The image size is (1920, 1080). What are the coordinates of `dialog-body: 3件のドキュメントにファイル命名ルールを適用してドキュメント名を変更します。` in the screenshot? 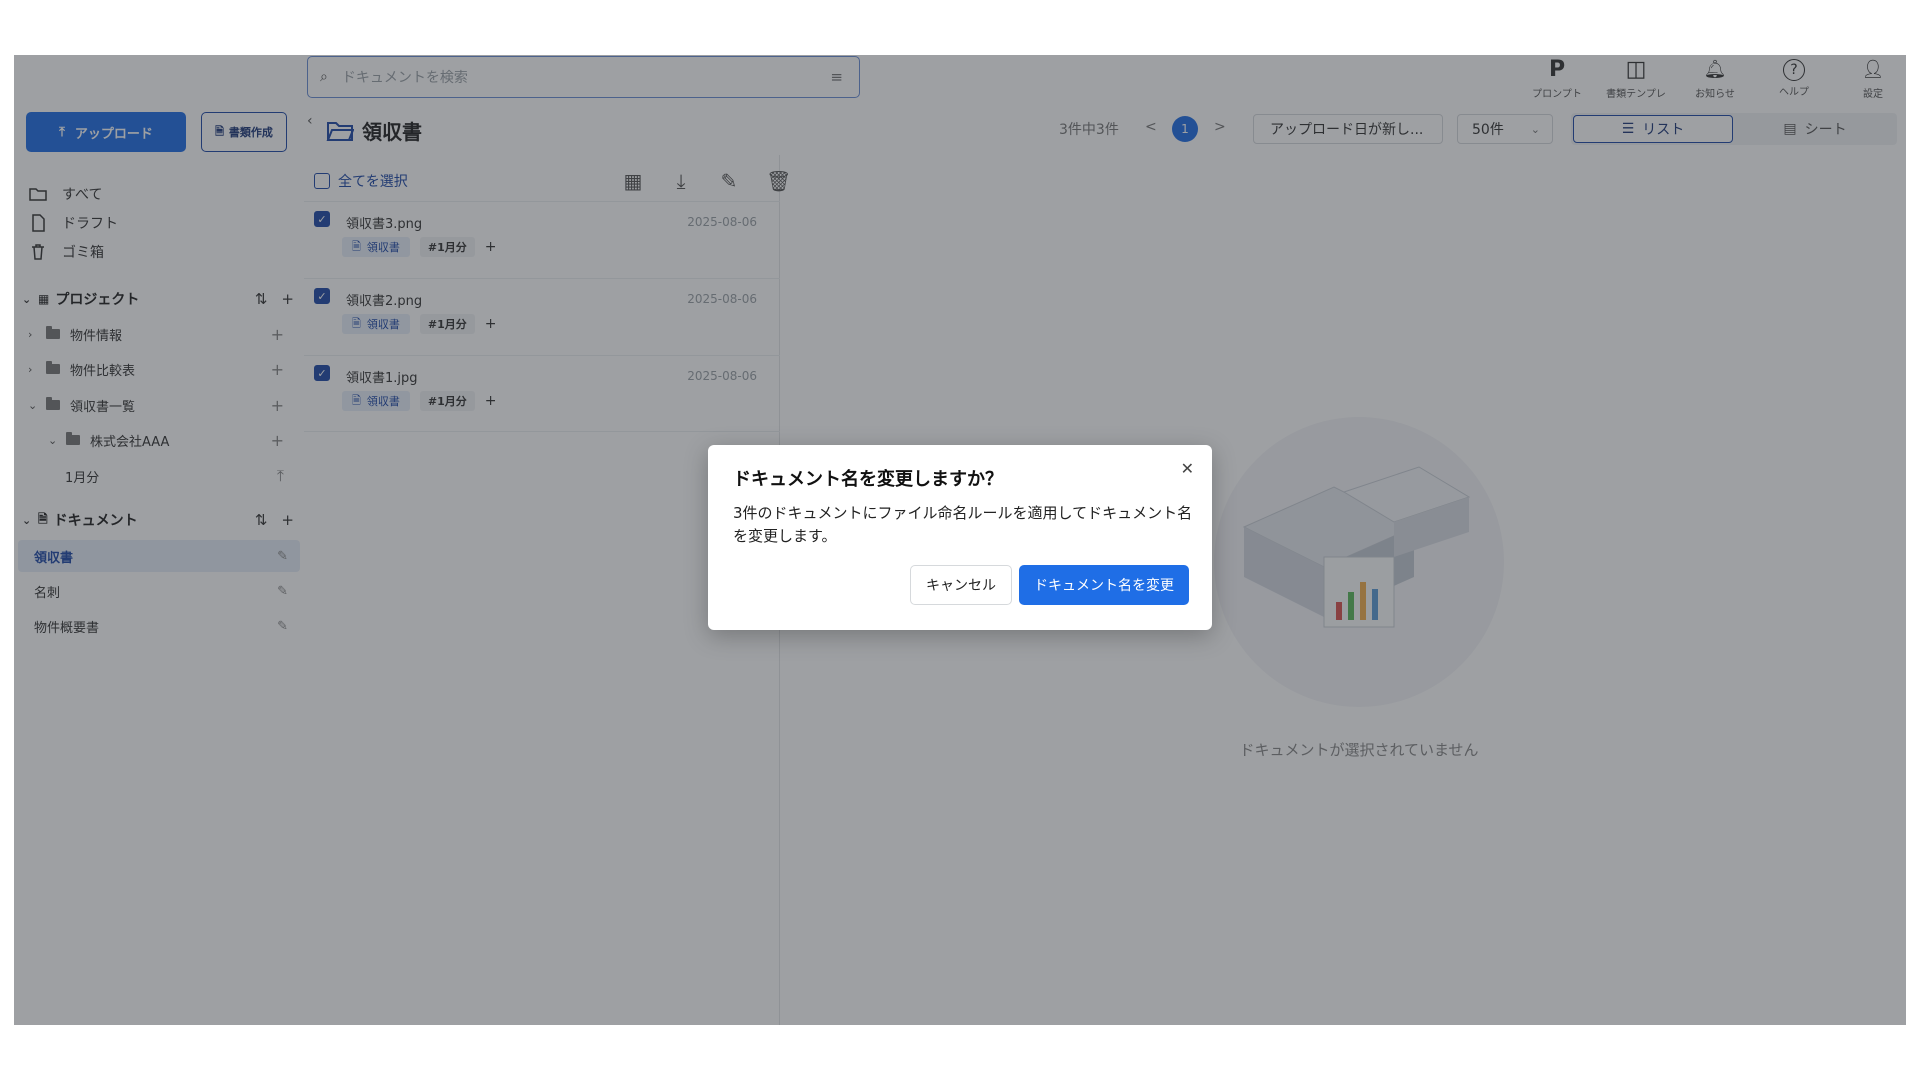 It's located at (963, 524).